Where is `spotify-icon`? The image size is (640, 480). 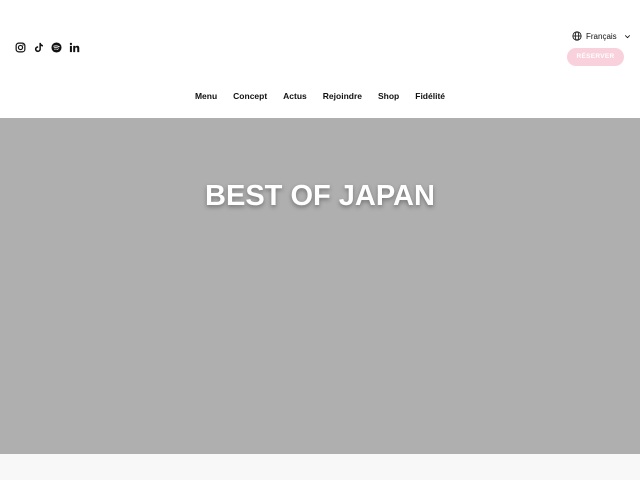 spotify-icon is located at coordinates (56, 47).